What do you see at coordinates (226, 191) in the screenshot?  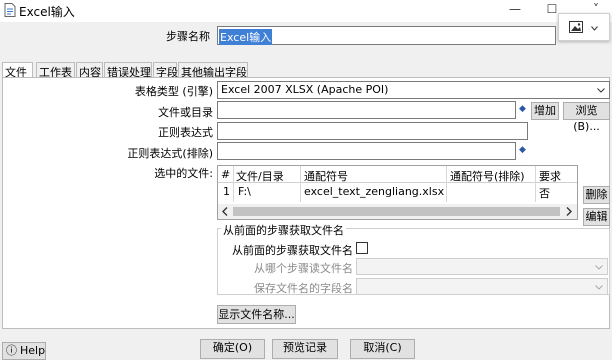 I see `row-number: 1` at bounding box center [226, 191].